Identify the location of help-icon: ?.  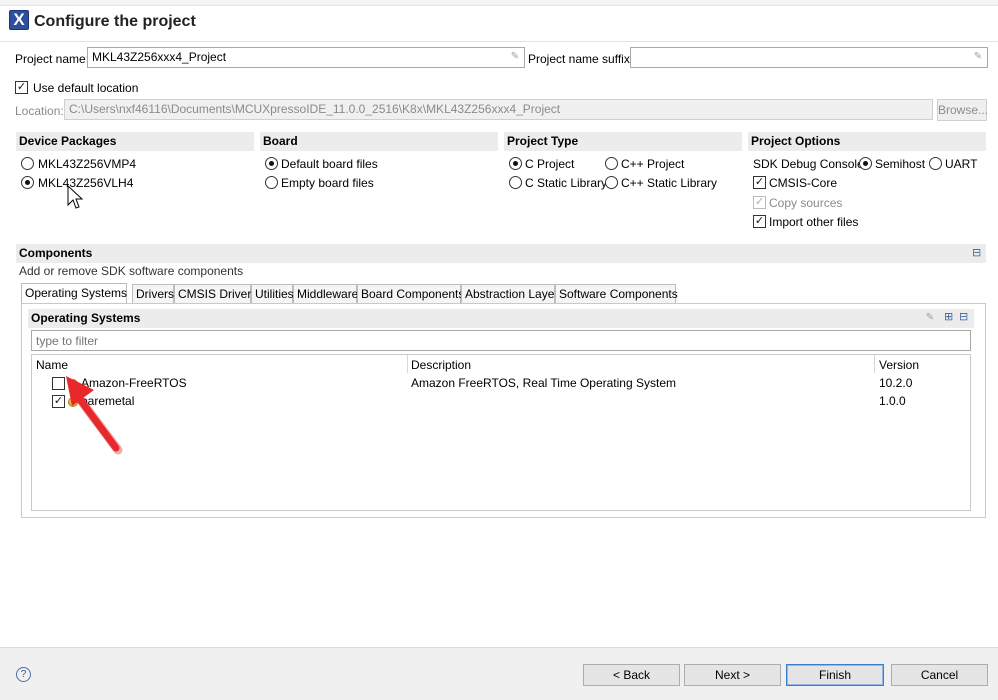
(23, 674).